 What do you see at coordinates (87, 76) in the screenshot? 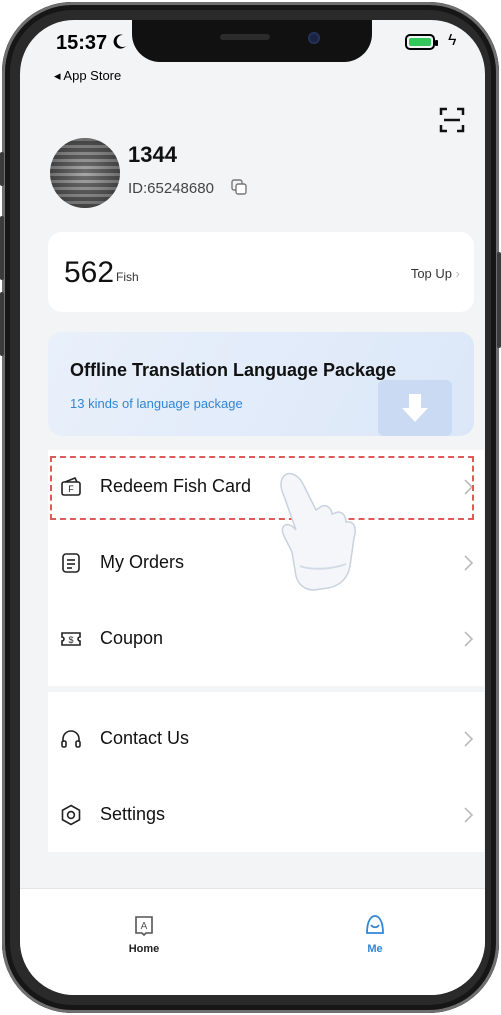
I see `back-to-app-store: ◂ App Store` at bounding box center [87, 76].